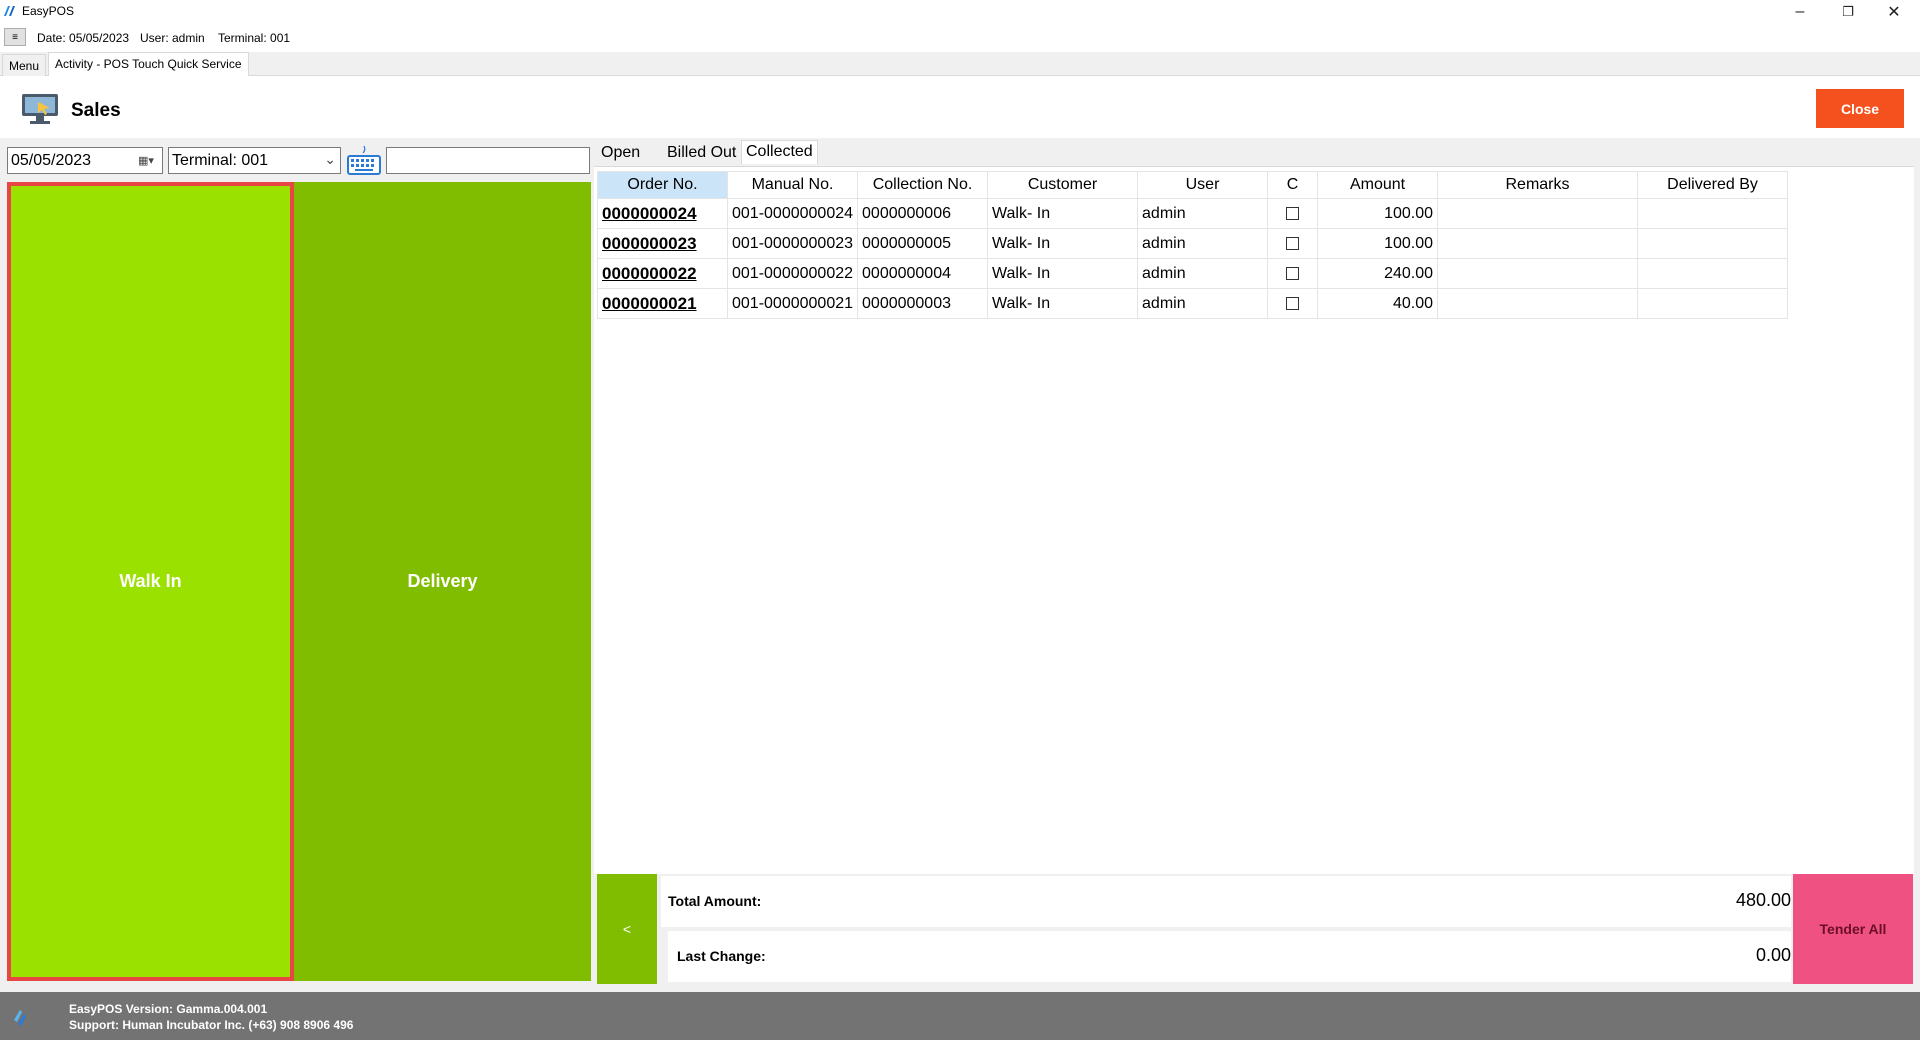  What do you see at coordinates (662, 303) in the screenshot?
I see `order-no-link: 0000000021` at bounding box center [662, 303].